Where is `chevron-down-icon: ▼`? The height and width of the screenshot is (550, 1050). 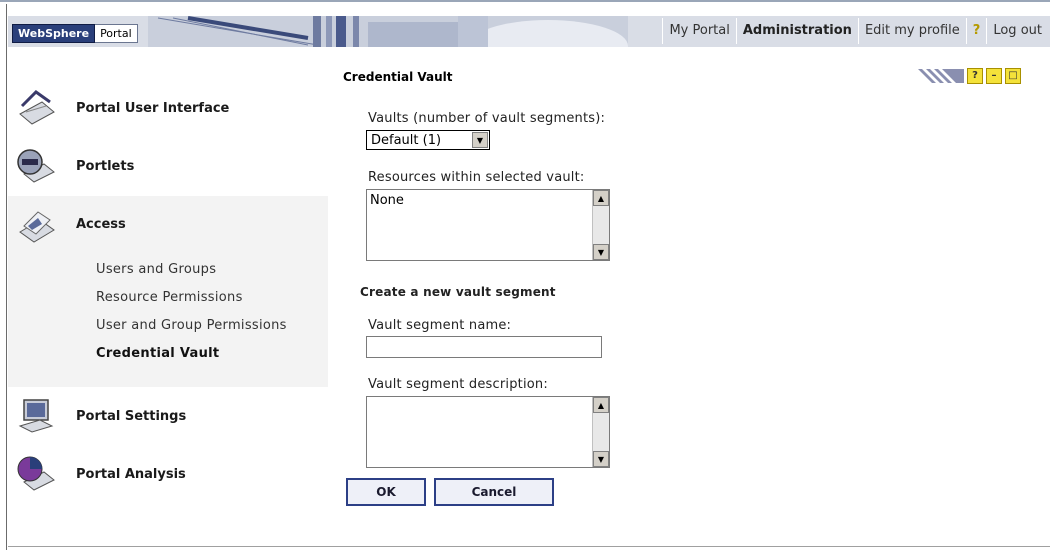
chevron-down-icon: ▼ is located at coordinates (480, 140).